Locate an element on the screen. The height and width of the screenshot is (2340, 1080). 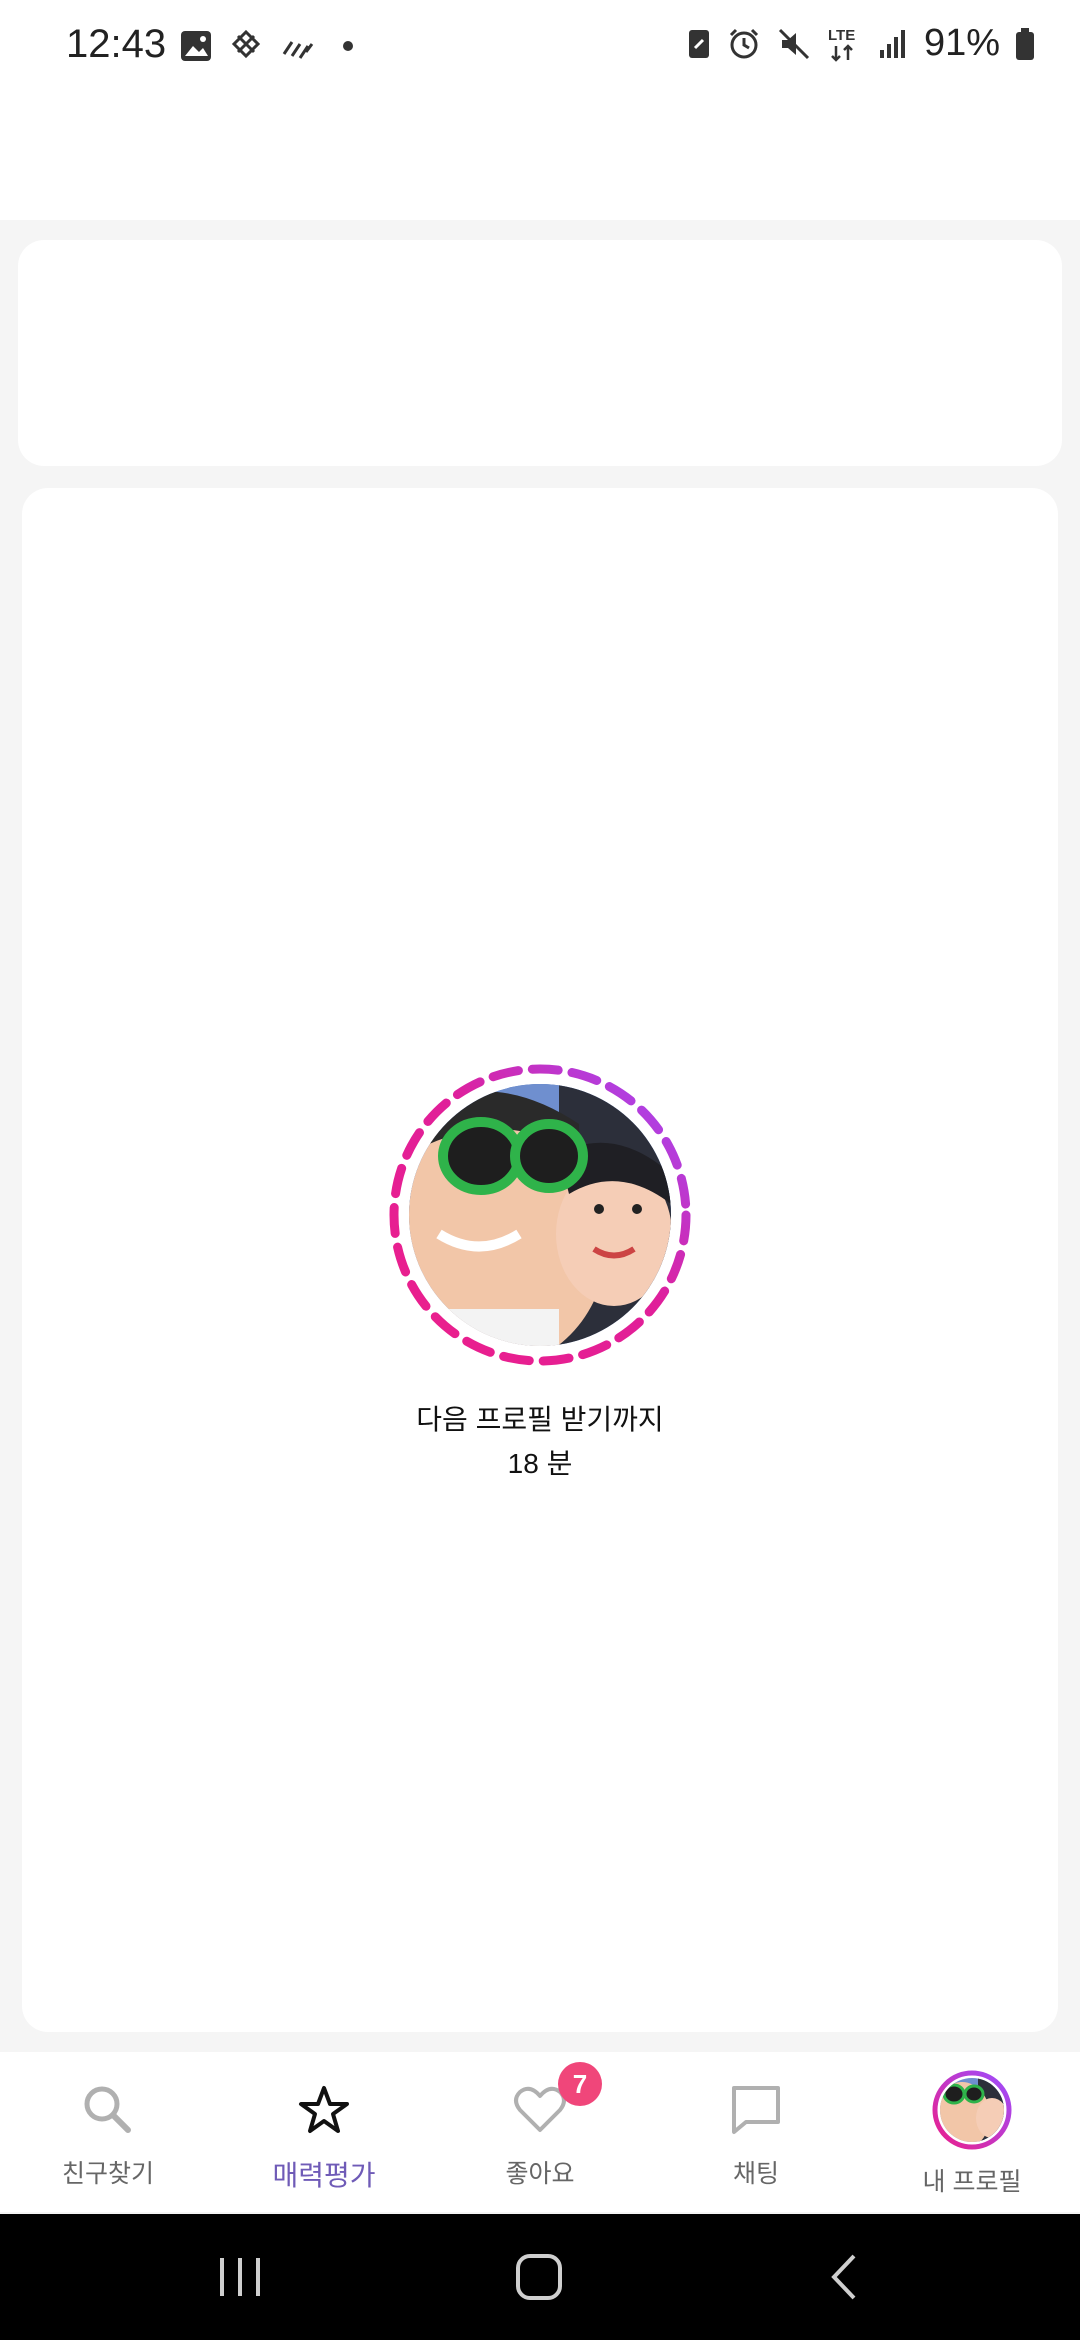
pinwheel-icon is located at coordinates (246, 44).